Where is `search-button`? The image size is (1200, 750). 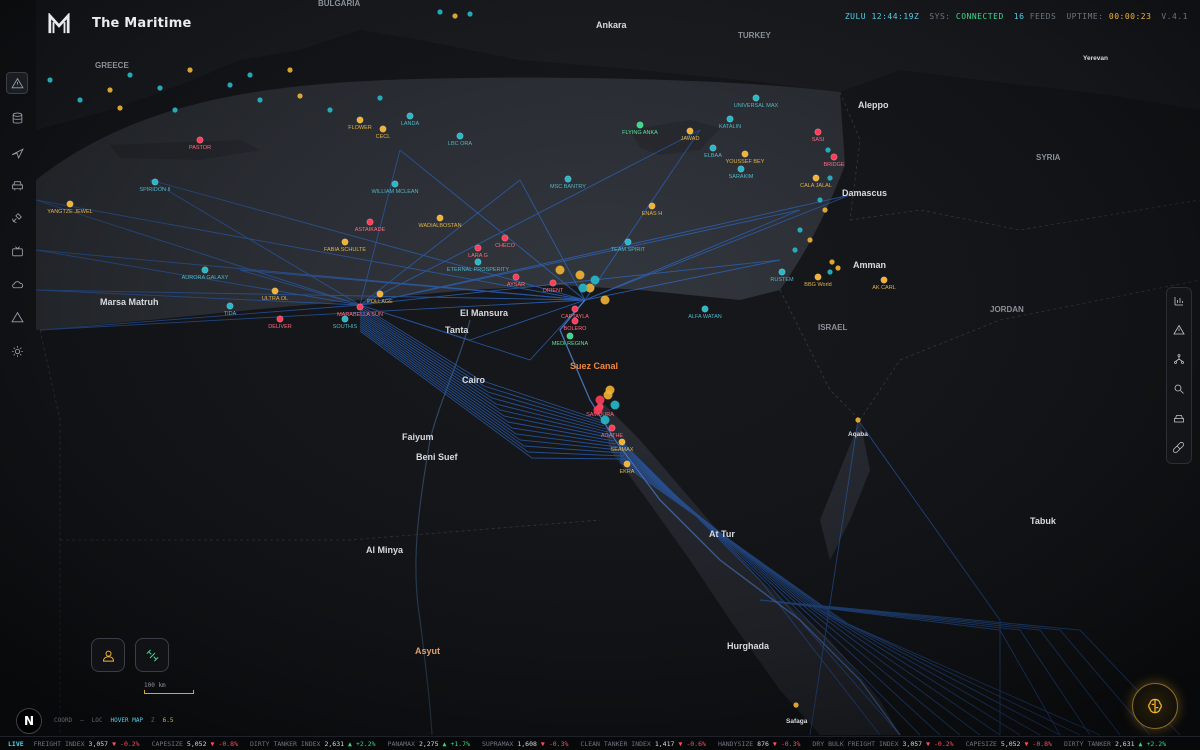 search-button is located at coordinates (1179, 389).